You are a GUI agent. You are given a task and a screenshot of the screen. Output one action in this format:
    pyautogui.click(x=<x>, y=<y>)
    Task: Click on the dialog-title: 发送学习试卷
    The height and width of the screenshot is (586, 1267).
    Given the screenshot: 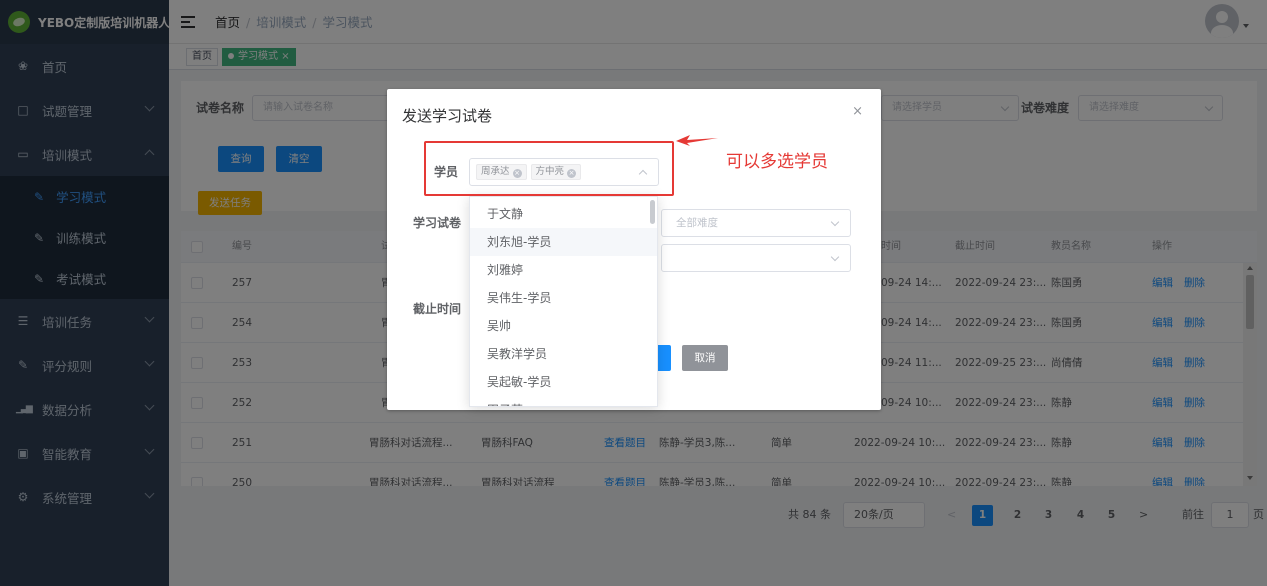 What is the action you would take?
    pyautogui.click(x=447, y=116)
    